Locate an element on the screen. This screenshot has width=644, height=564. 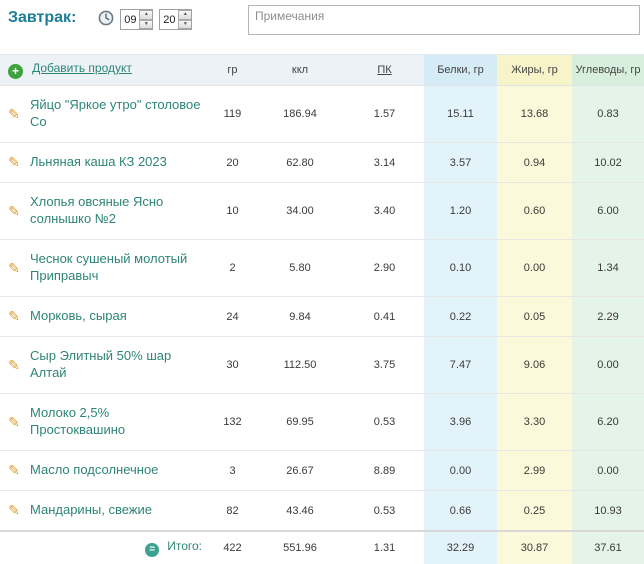
carbs-cell: 2.29 is located at coordinates (608, 316).